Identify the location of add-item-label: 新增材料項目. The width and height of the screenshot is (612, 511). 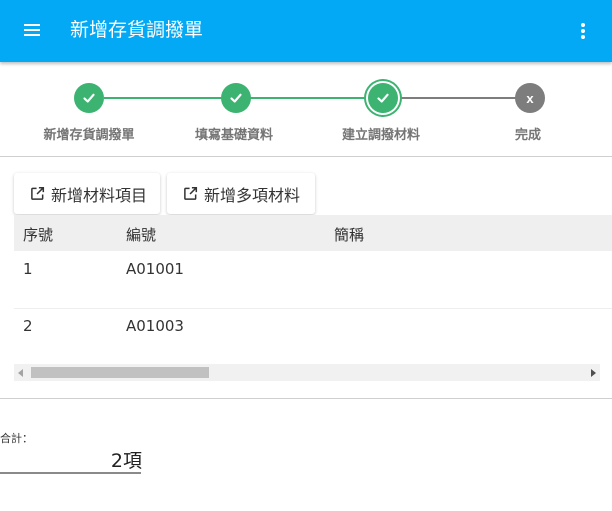
(99, 195).